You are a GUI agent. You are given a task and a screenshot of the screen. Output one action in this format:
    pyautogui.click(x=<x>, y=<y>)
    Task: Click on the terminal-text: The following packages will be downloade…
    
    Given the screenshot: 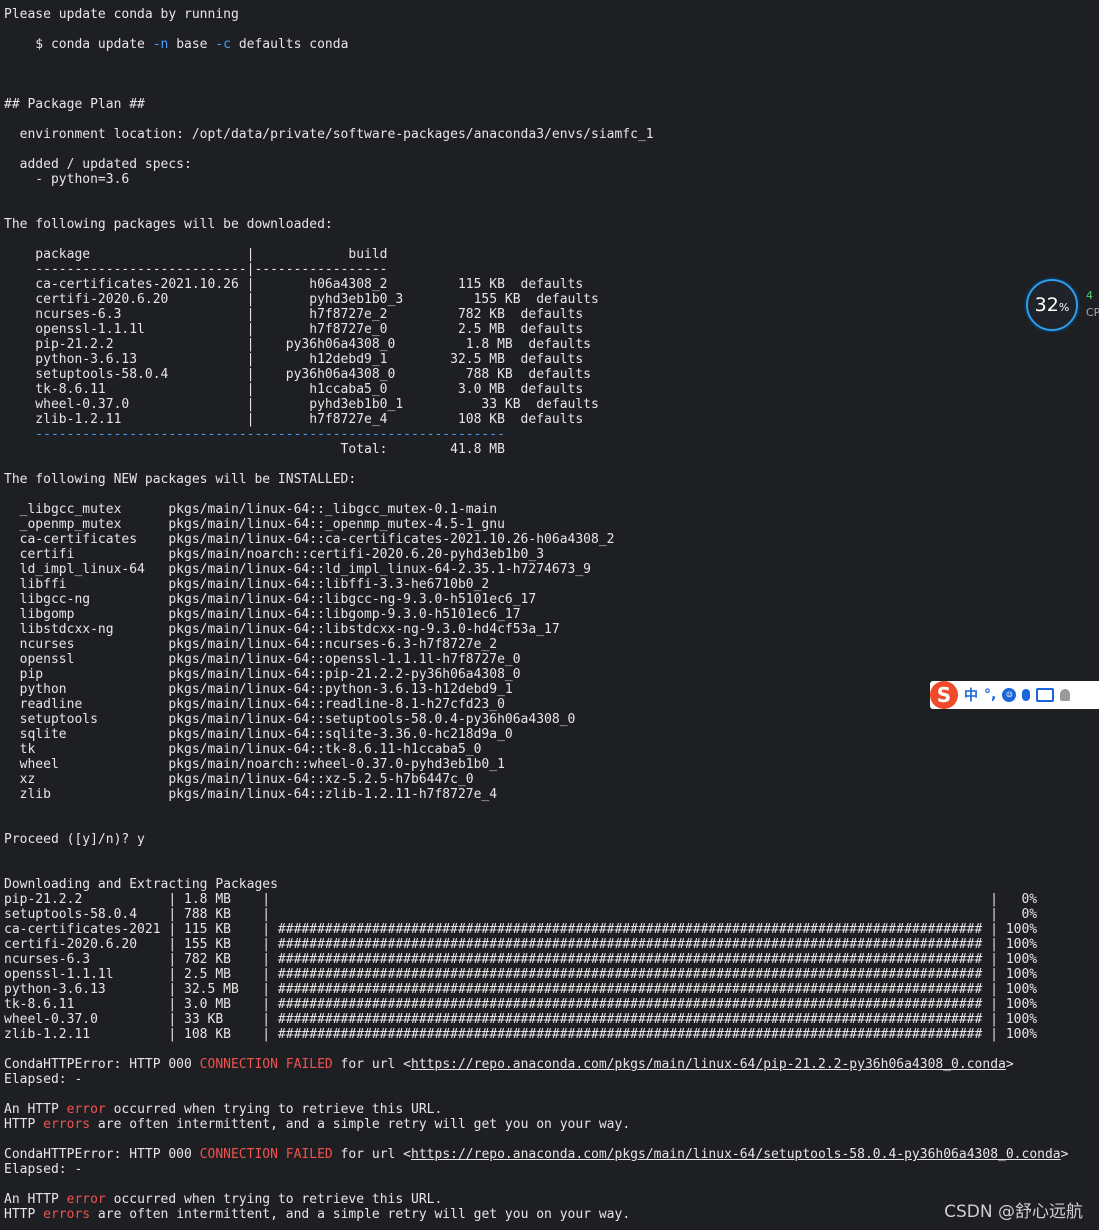 What is the action you would take?
    pyautogui.click(x=168, y=224)
    